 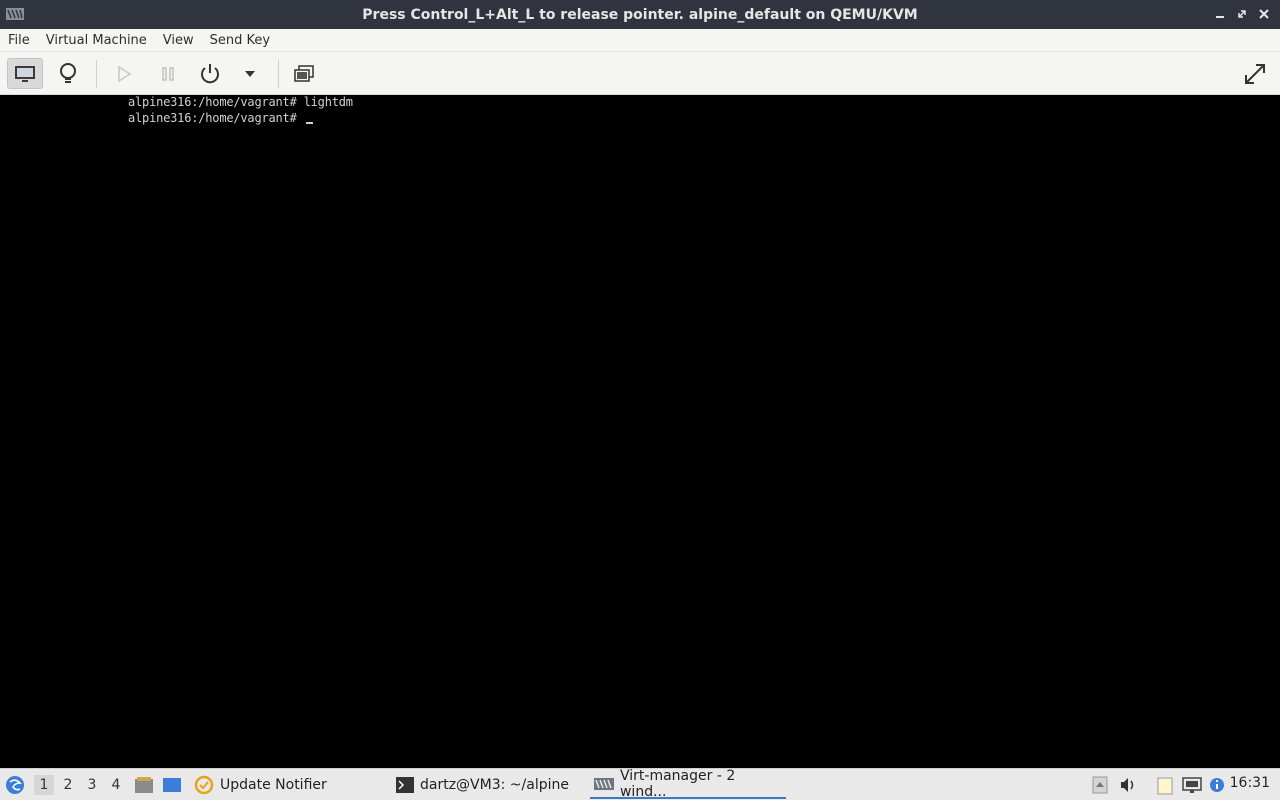 What do you see at coordinates (178, 40) in the screenshot?
I see `menu-view: View` at bounding box center [178, 40].